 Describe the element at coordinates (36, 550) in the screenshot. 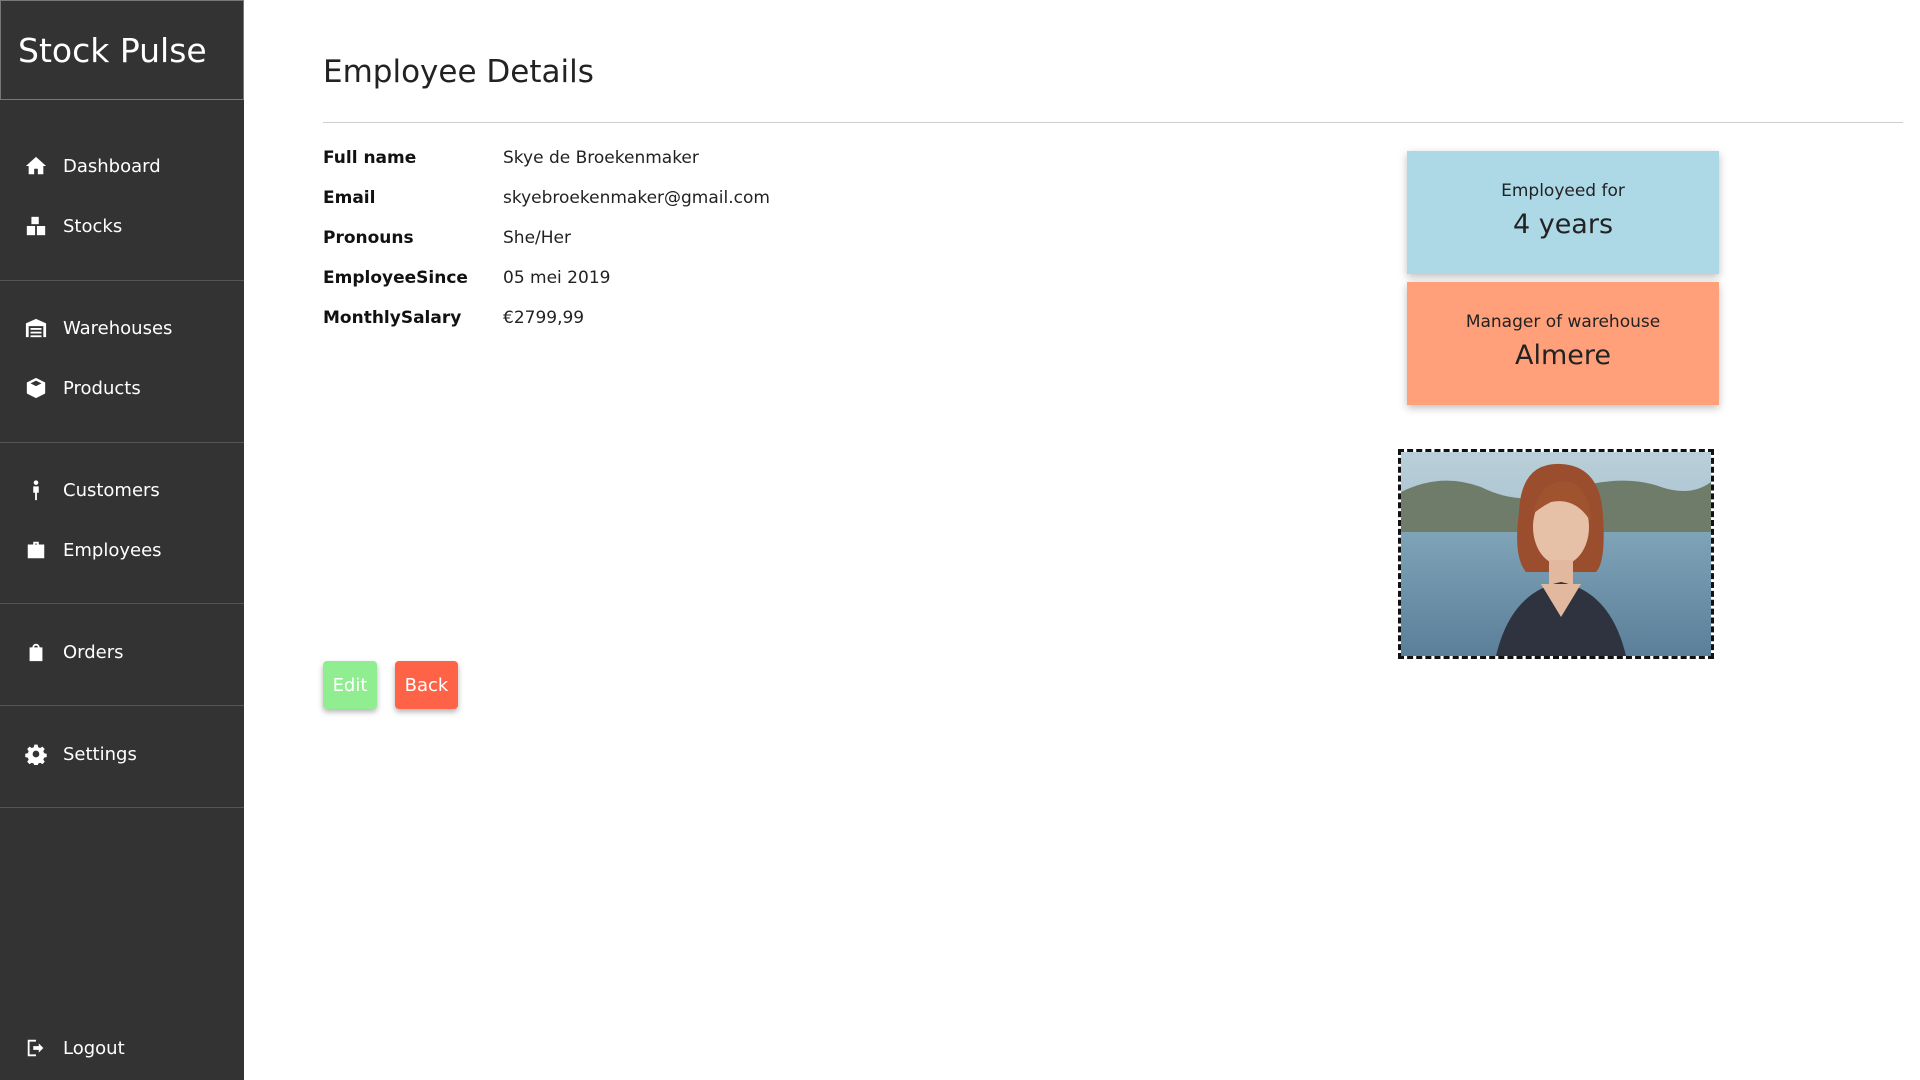

I see `briefcase-icon` at that location.